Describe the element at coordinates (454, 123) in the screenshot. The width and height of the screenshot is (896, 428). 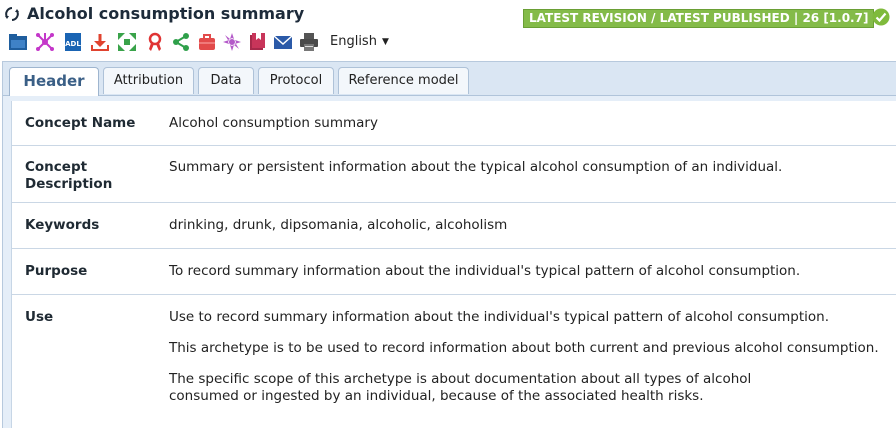
I see `row-concept-name: Concept Name Alcohol consumption summary` at that location.